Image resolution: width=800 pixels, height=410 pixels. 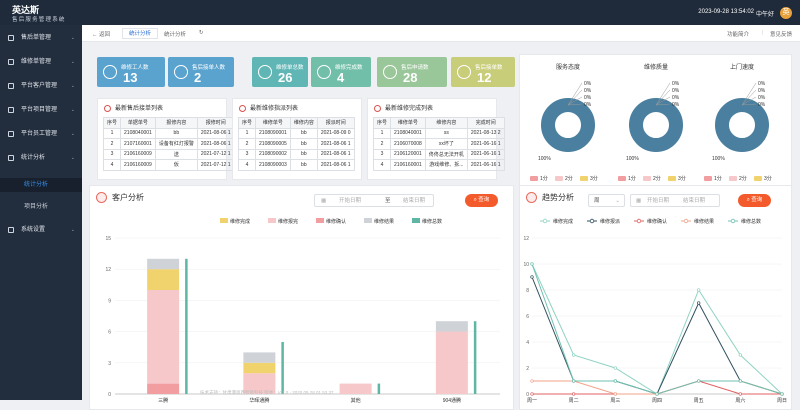 What do you see at coordinates (603, 221) in the screenshot?
I see `legend-item: 维修报派` at bounding box center [603, 221].